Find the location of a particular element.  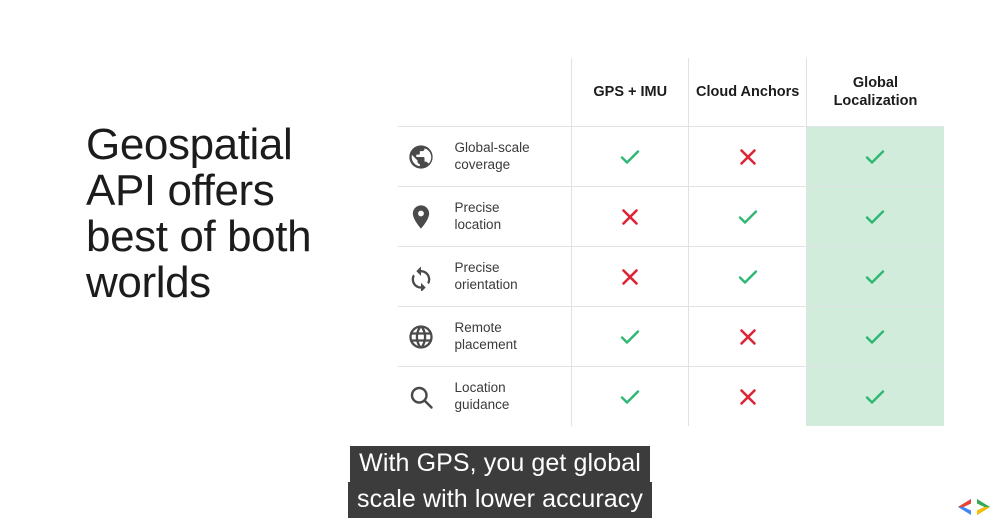

row-label-precise-location: Precise location is located at coordinates (508, 216).